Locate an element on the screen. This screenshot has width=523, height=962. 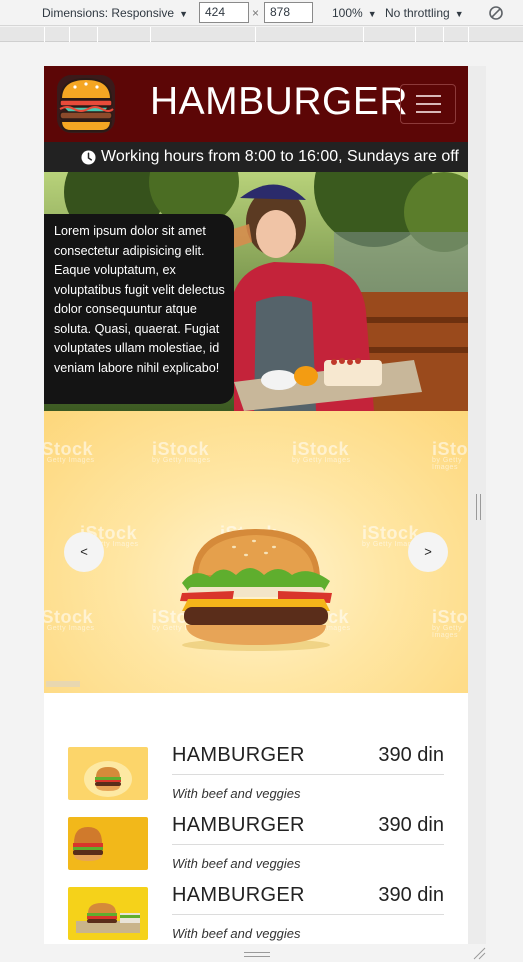
site-header: HAMBURGER is located at coordinates (256, 104).